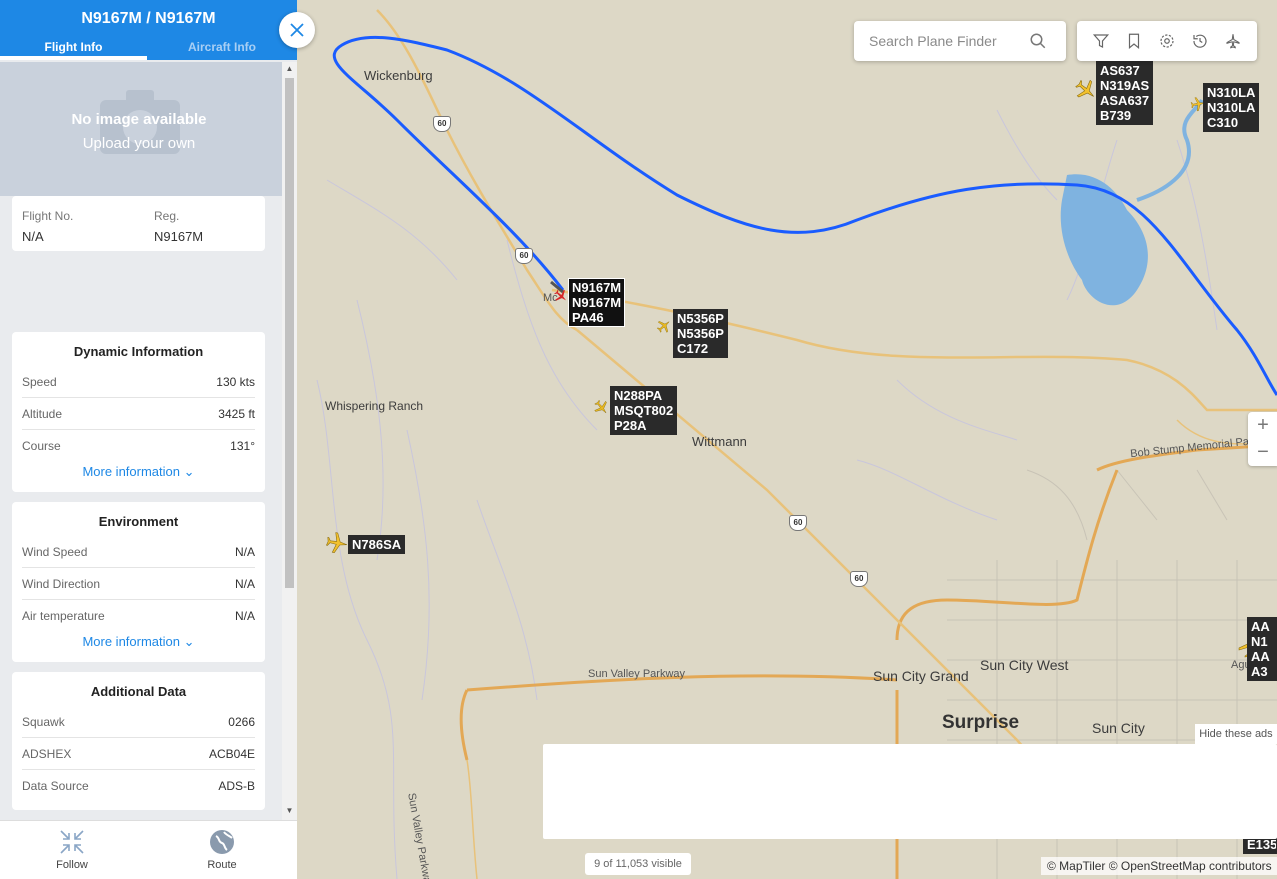  Describe the element at coordinates (241, 721) in the screenshot. I see `squawk-value: 0266` at that location.